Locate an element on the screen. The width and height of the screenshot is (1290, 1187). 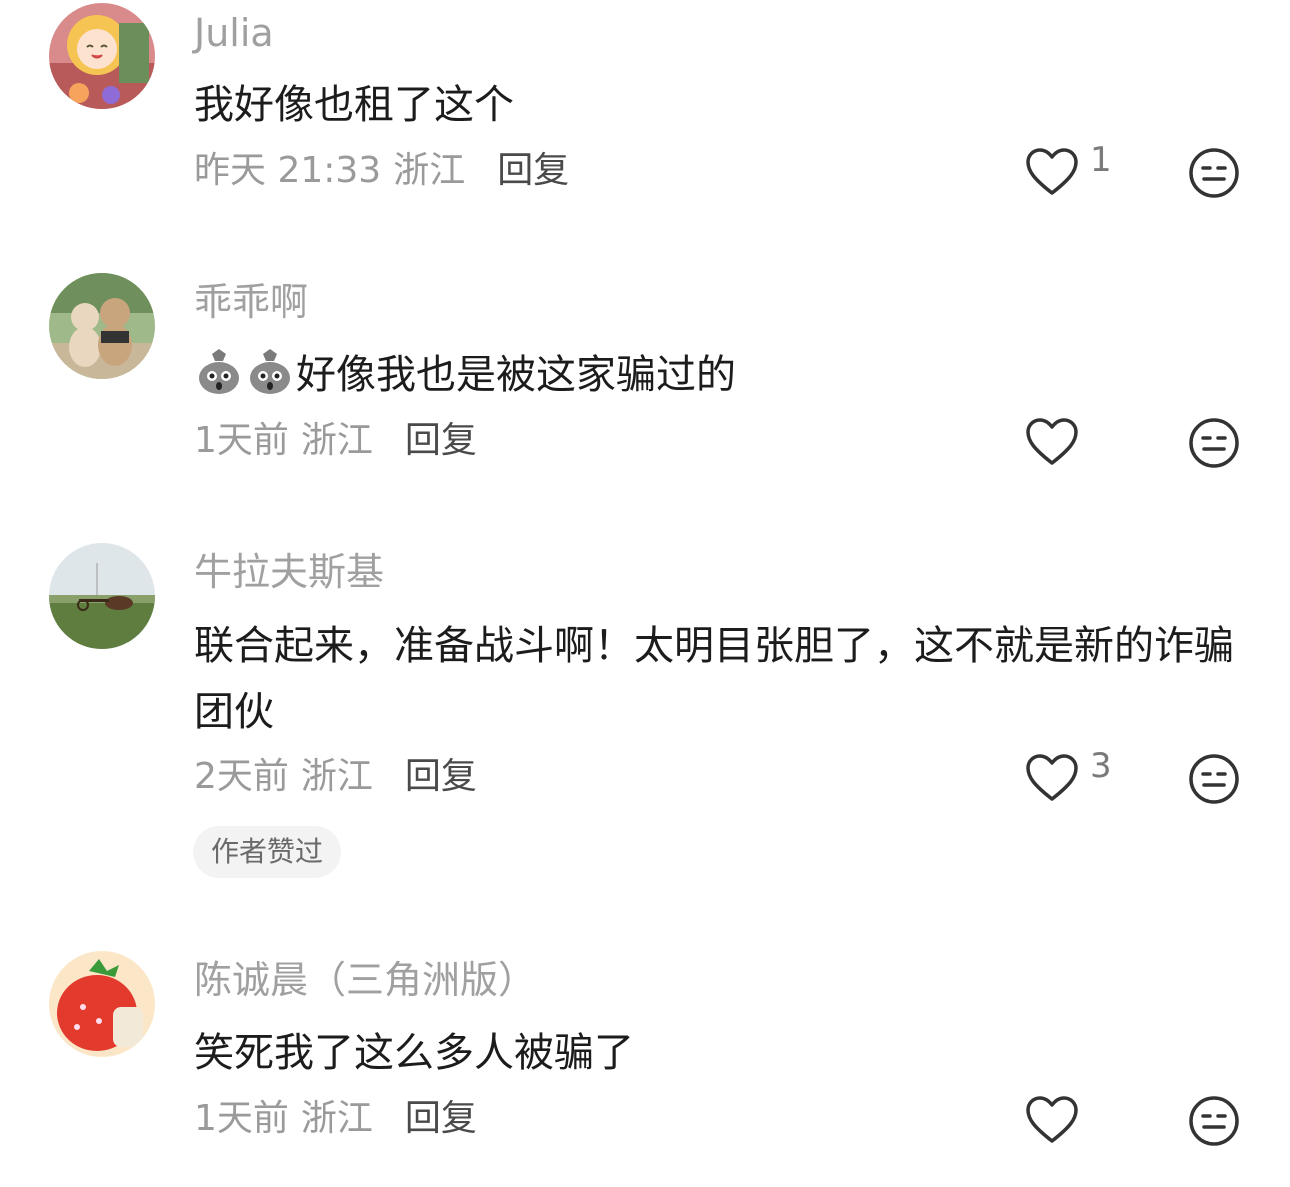
like-button: 3 is located at coordinates (1074, 777).